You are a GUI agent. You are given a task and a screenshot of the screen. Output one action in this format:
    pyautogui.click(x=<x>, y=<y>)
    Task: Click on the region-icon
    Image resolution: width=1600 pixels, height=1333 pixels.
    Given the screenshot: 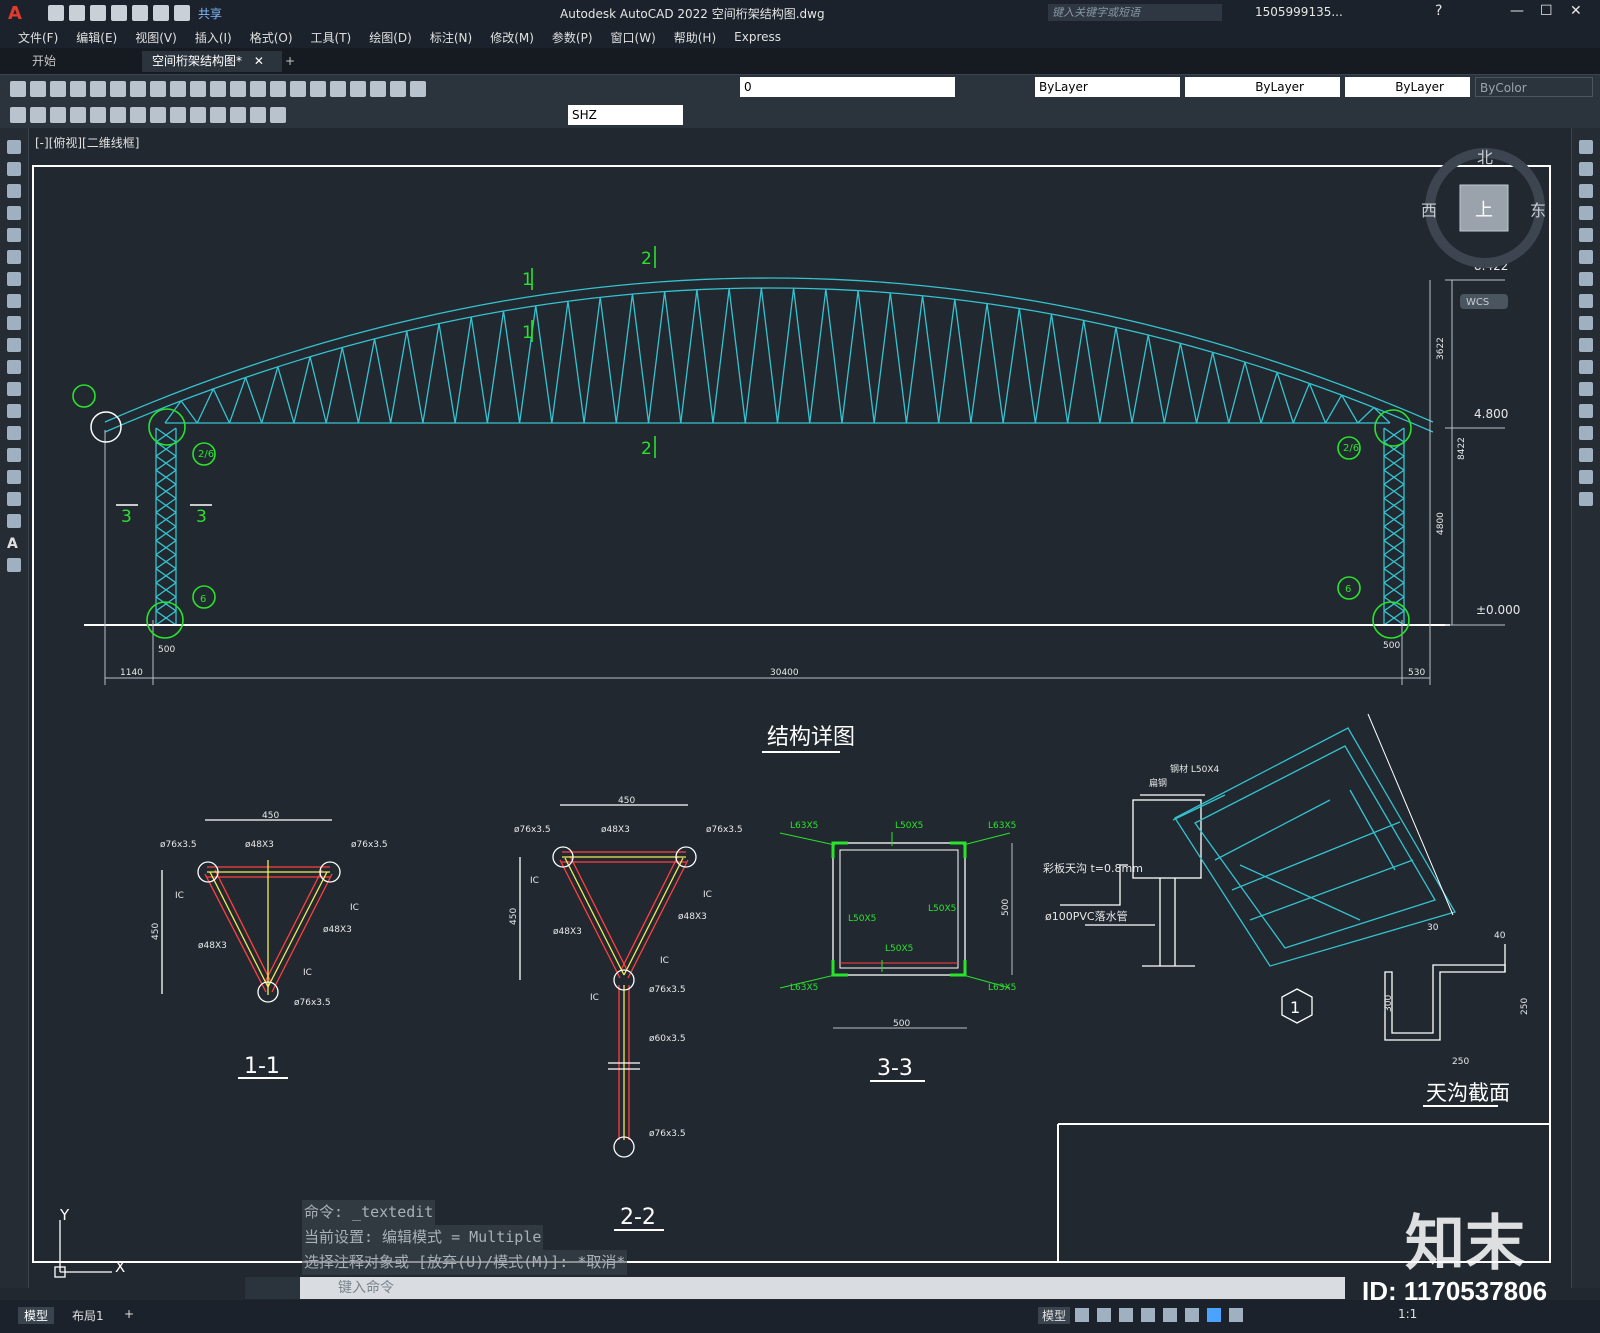 What is the action you would take?
    pyautogui.click(x=14, y=499)
    